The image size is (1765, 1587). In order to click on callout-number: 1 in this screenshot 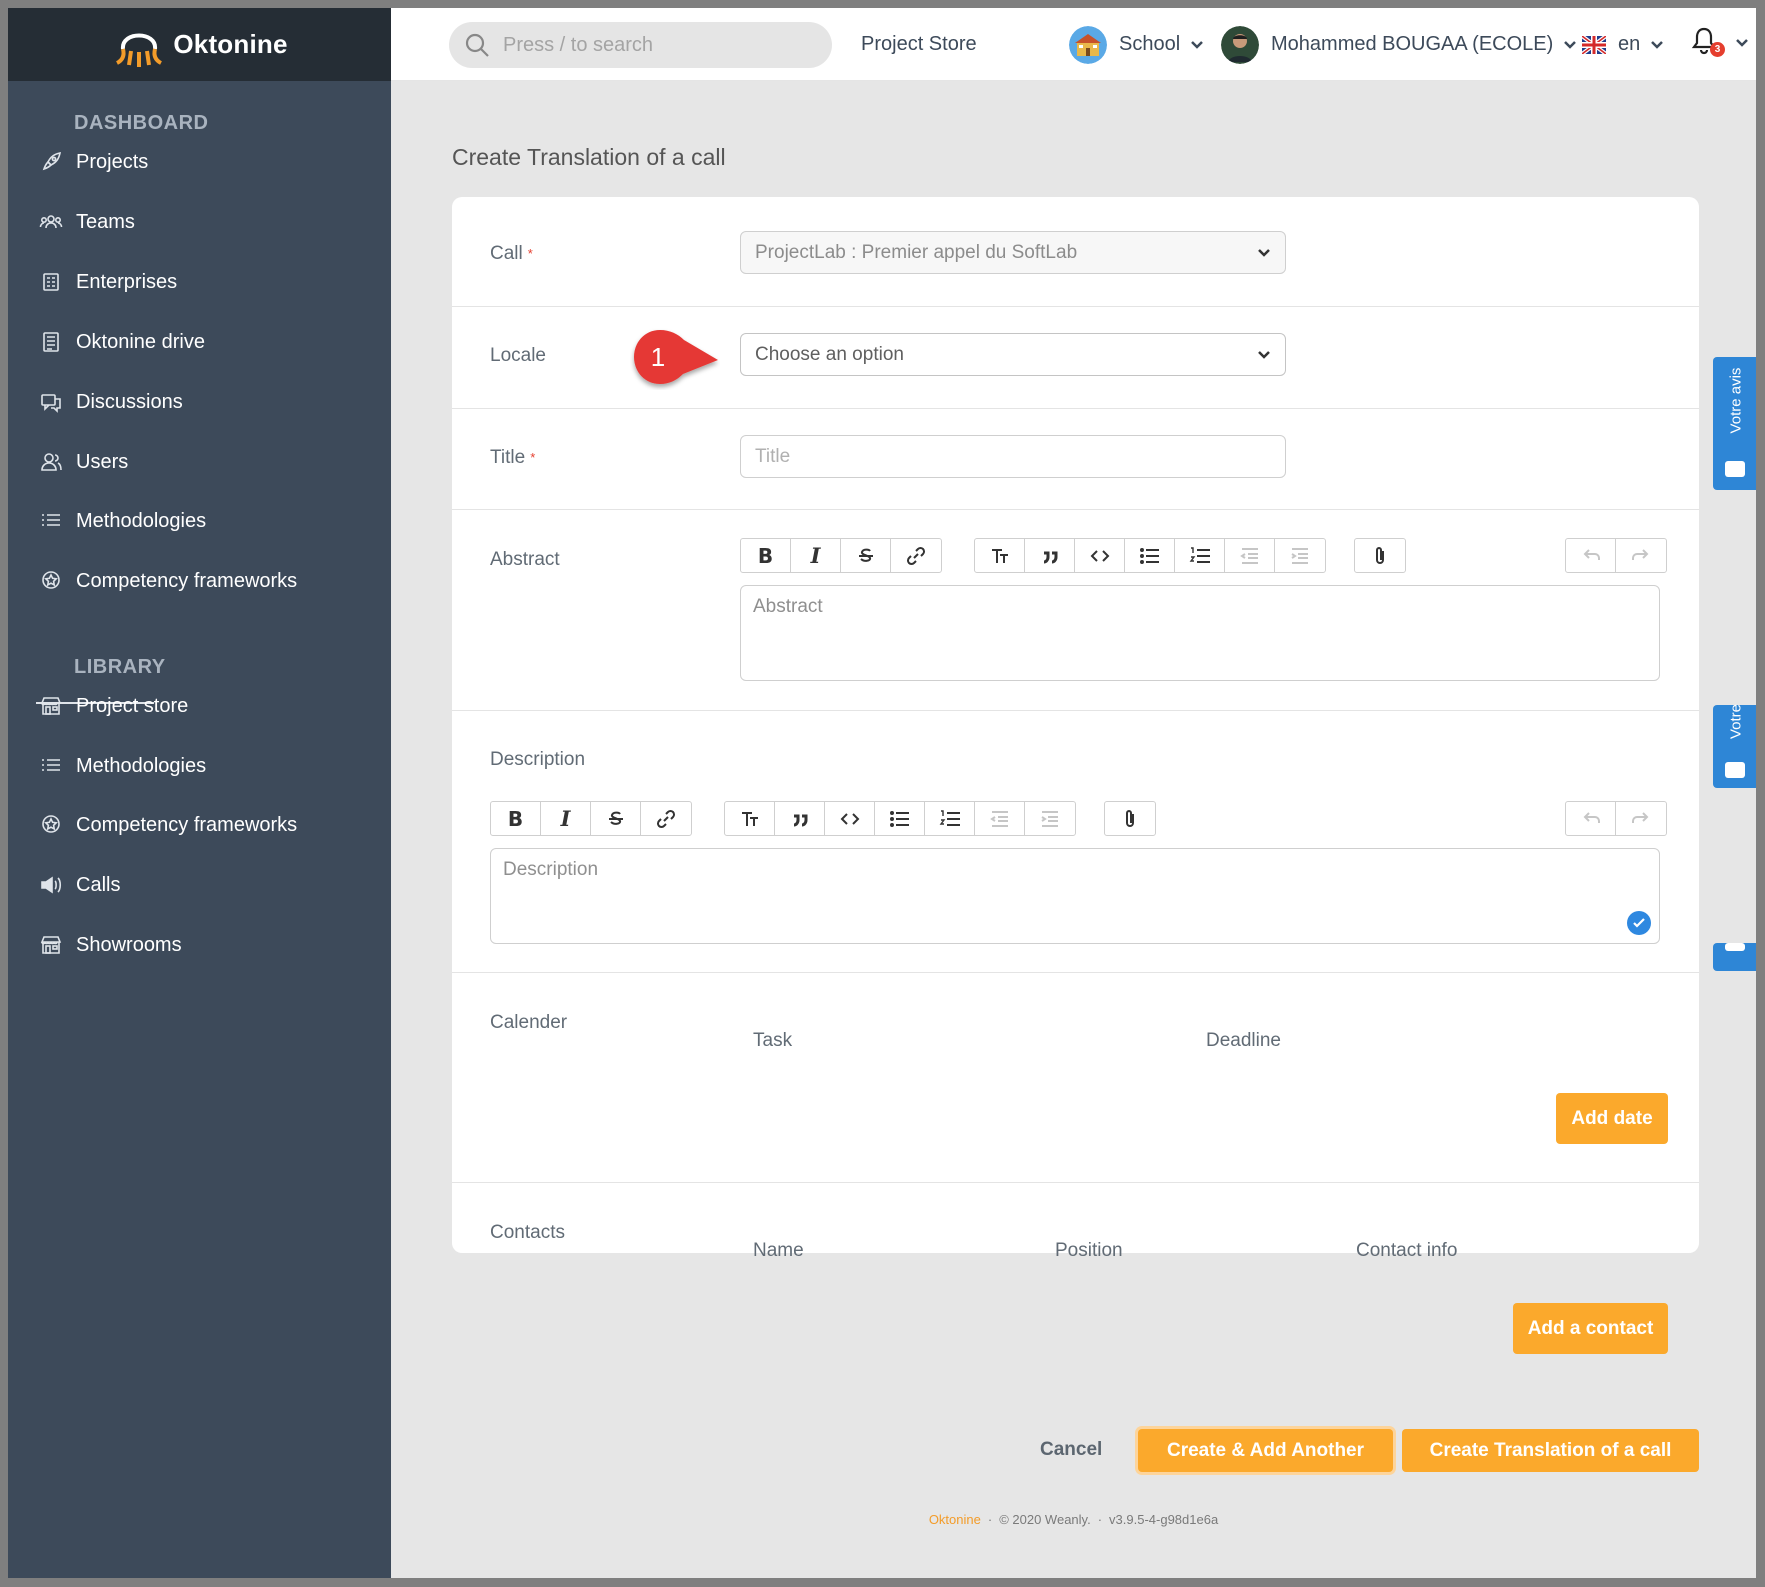, I will do `click(658, 357)`.